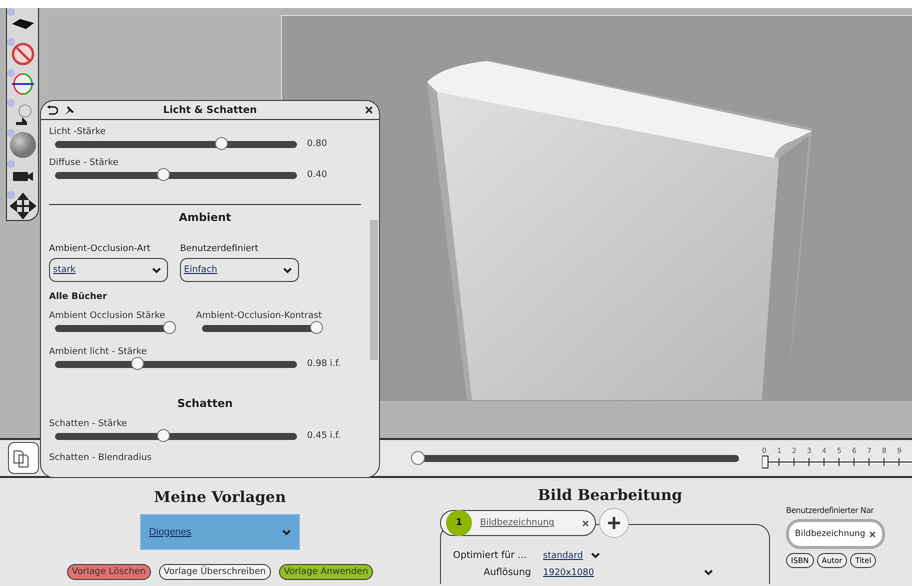 This screenshot has height=586, width=912. I want to click on slab-icon, so click(23, 24).